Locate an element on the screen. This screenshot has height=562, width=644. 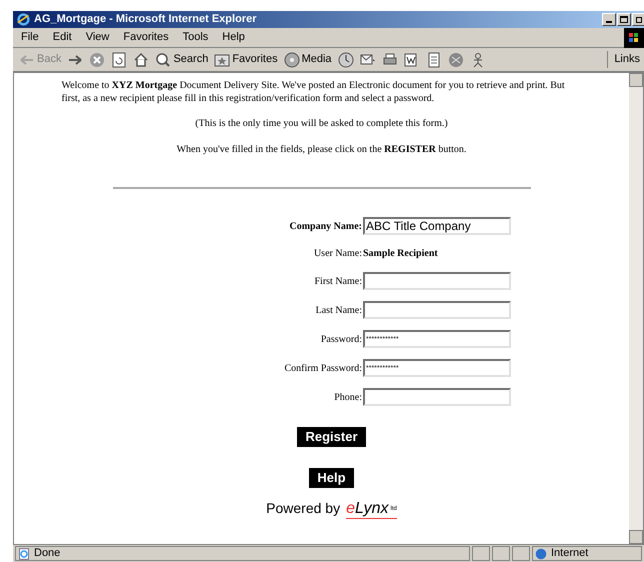
minimize-button is located at coordinates (609, 19).